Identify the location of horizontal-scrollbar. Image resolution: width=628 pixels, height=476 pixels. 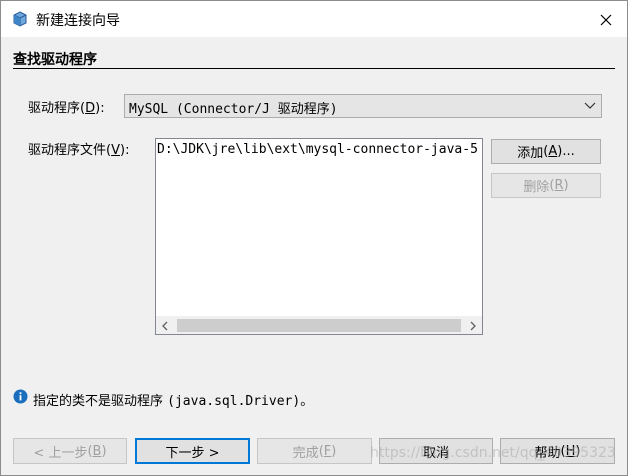
(319, 325).